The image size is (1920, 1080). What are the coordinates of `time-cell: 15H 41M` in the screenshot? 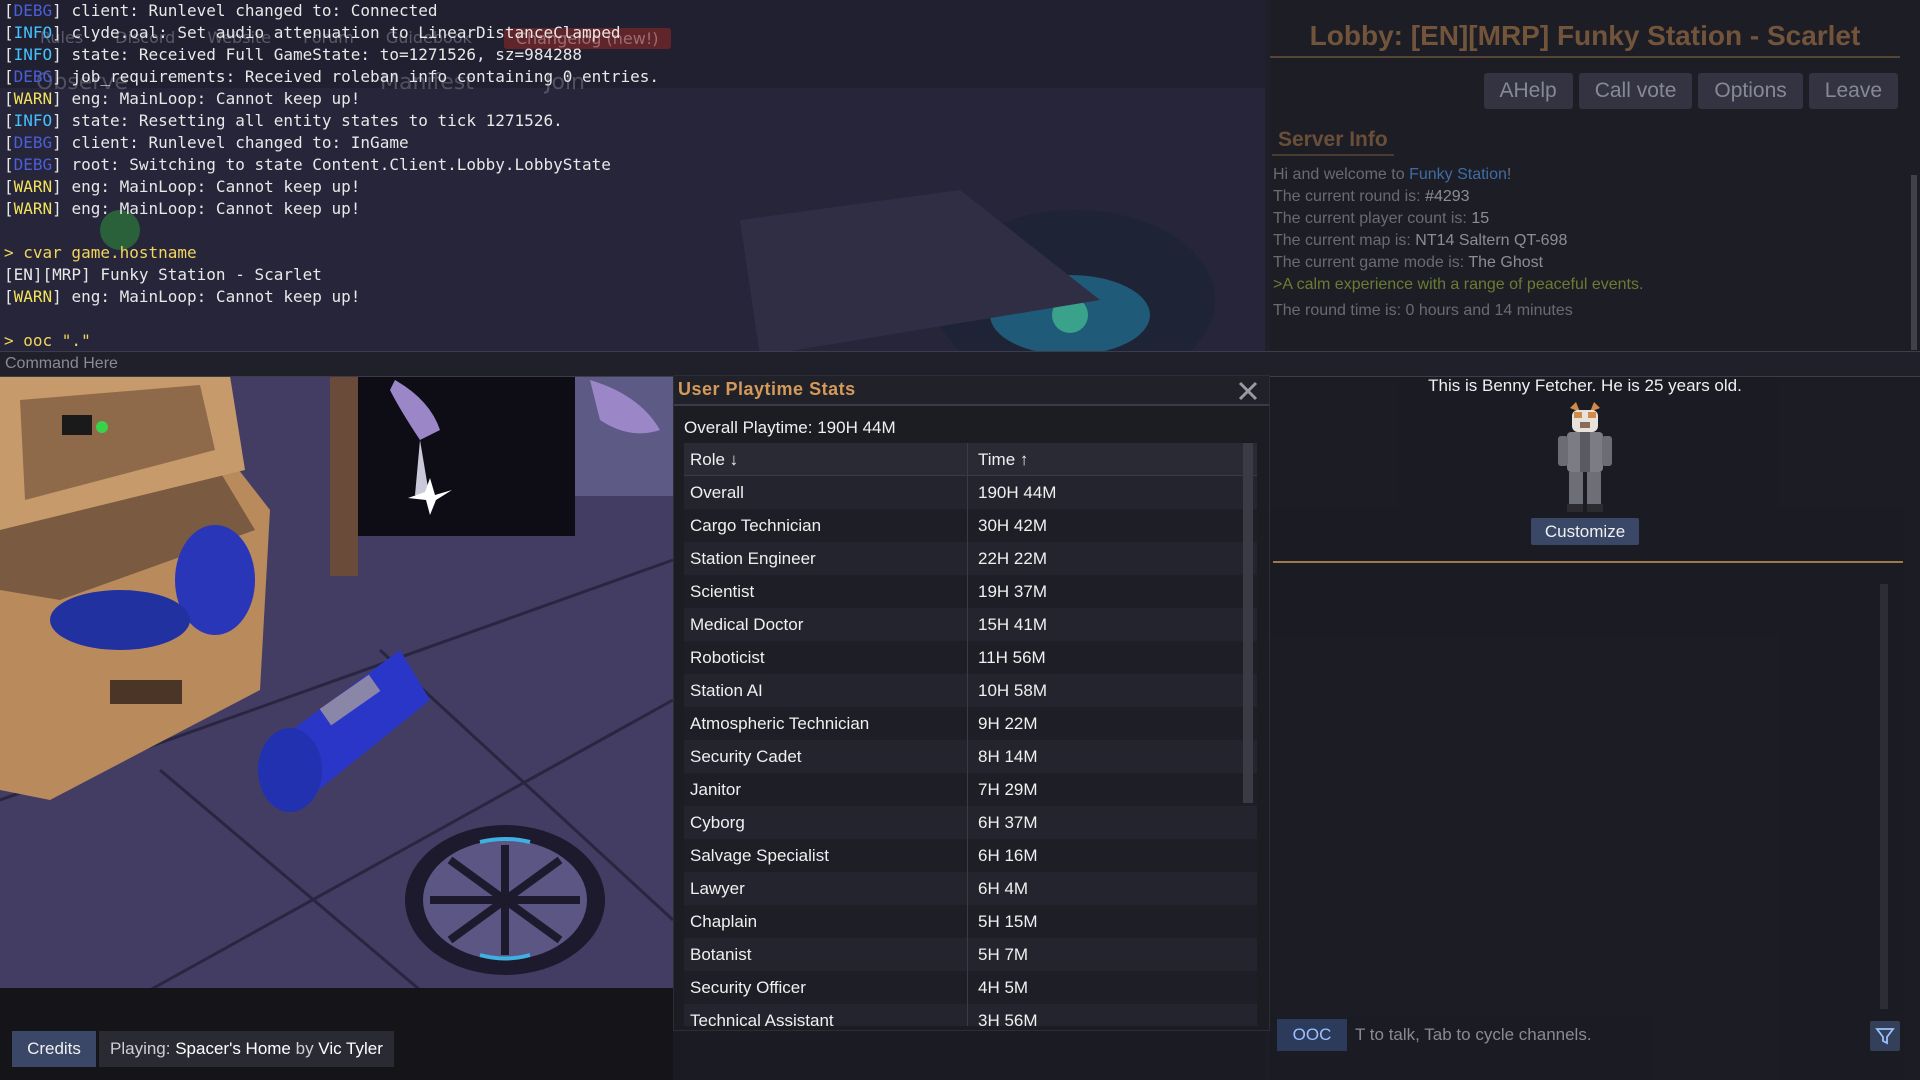 It's located at (1012, 624).